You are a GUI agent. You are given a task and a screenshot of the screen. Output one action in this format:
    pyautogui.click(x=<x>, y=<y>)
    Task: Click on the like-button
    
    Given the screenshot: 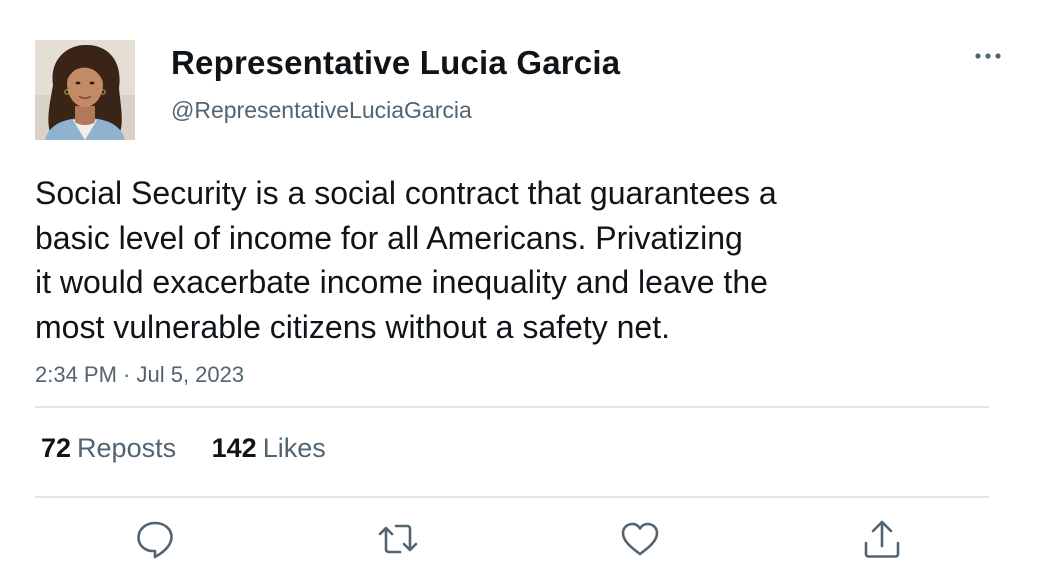 What is the action you would take?
    pyautogui.click(x=640, y=539)
    